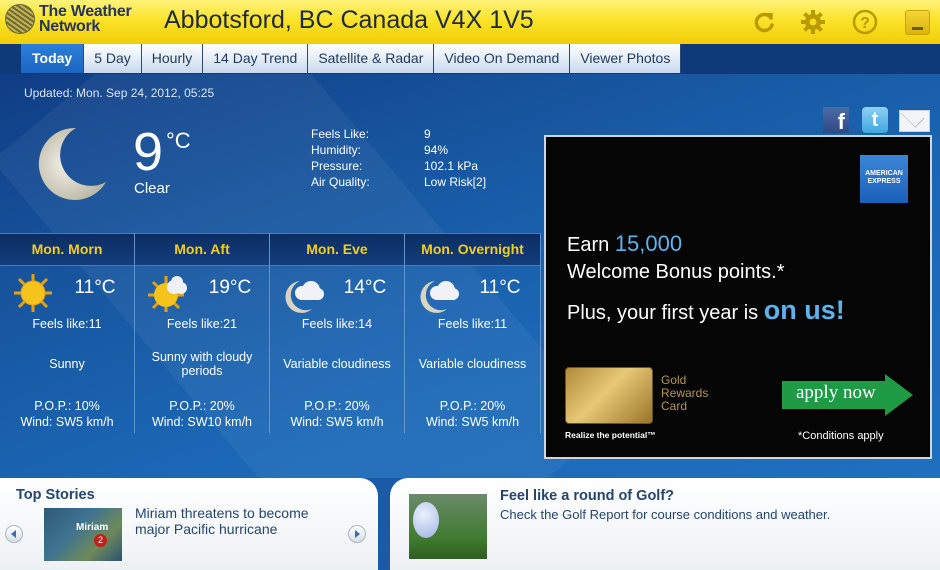 This screenshot has height=570, width=940. Describe the element at coordinates (340, 134) in the screenshot. I see `detail-label: Feels Like:` at that location.